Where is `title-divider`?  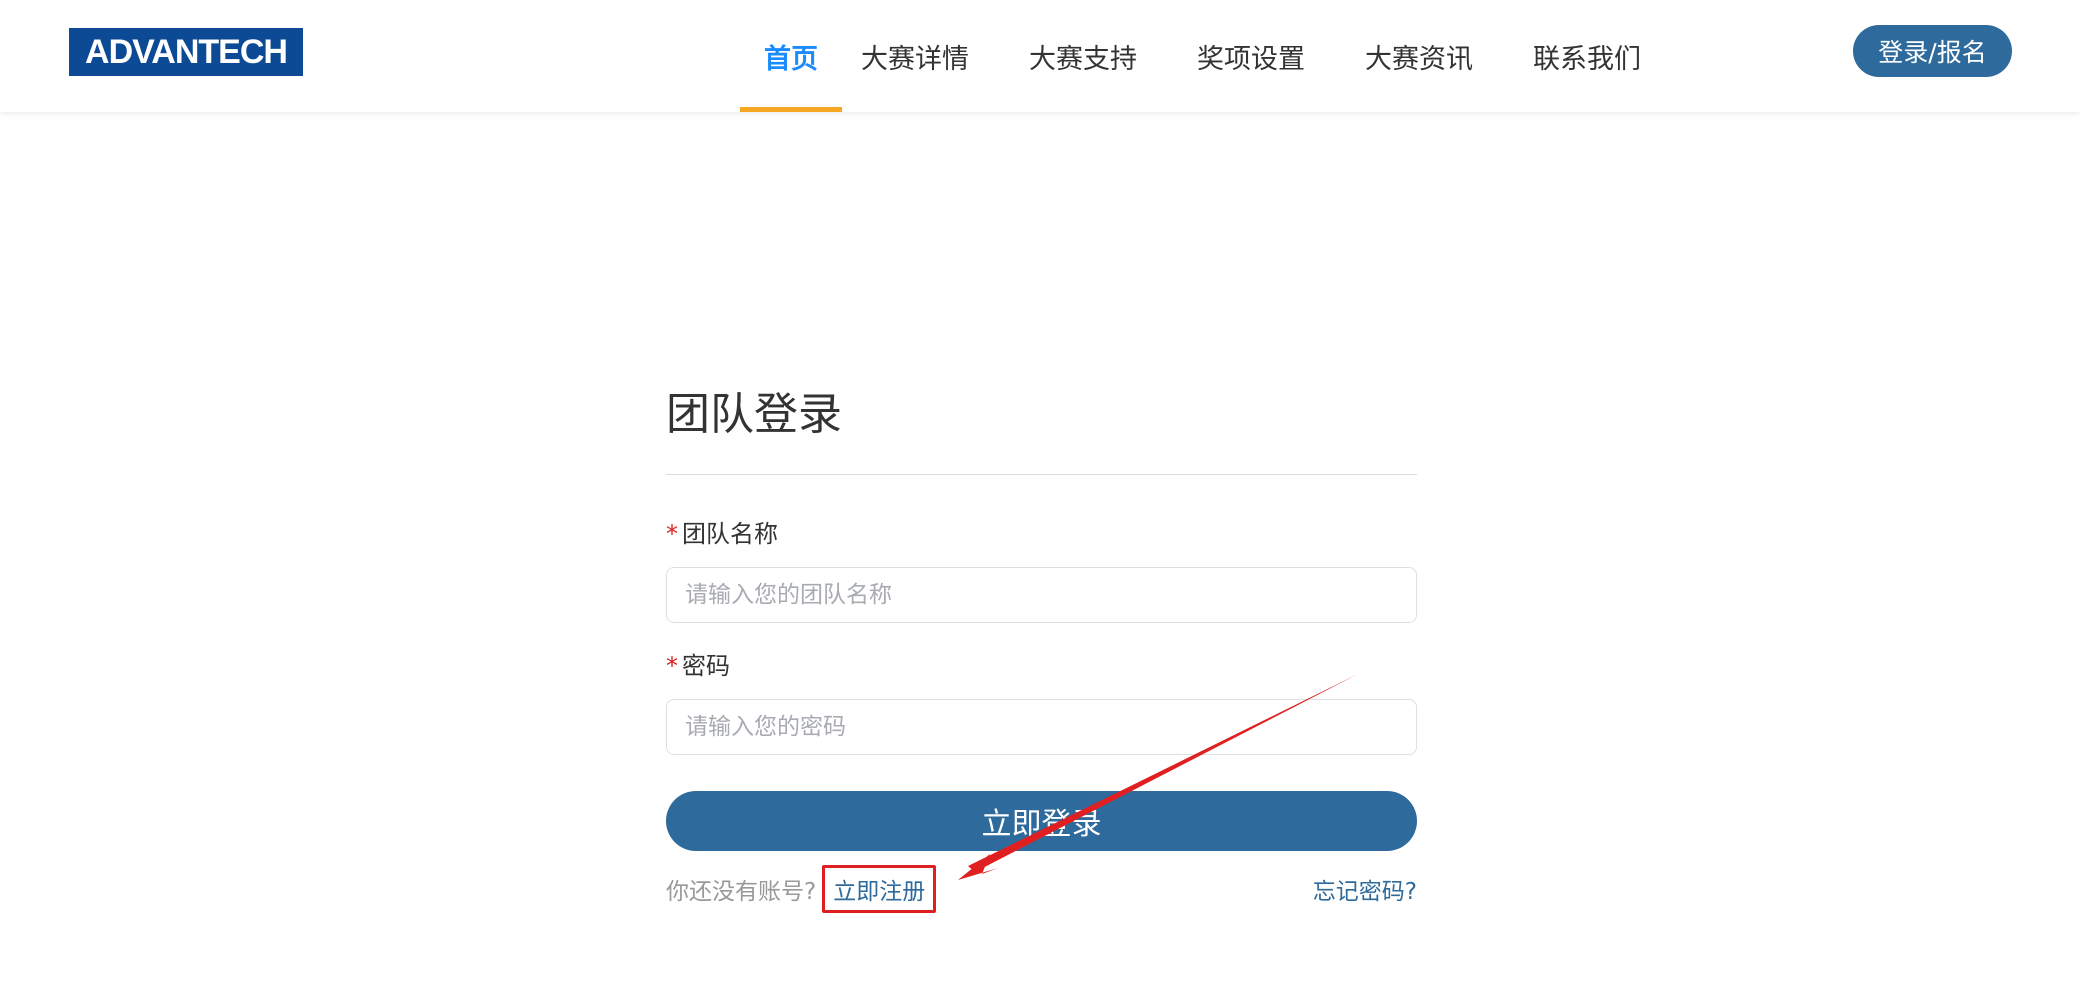 title-divider is located at coordinates (1041, 474).